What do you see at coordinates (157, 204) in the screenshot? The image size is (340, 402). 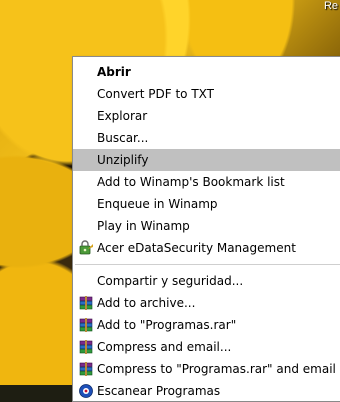 I see `menu-item-label: Enqueue in Winamp` at bounding box center [157, 204].